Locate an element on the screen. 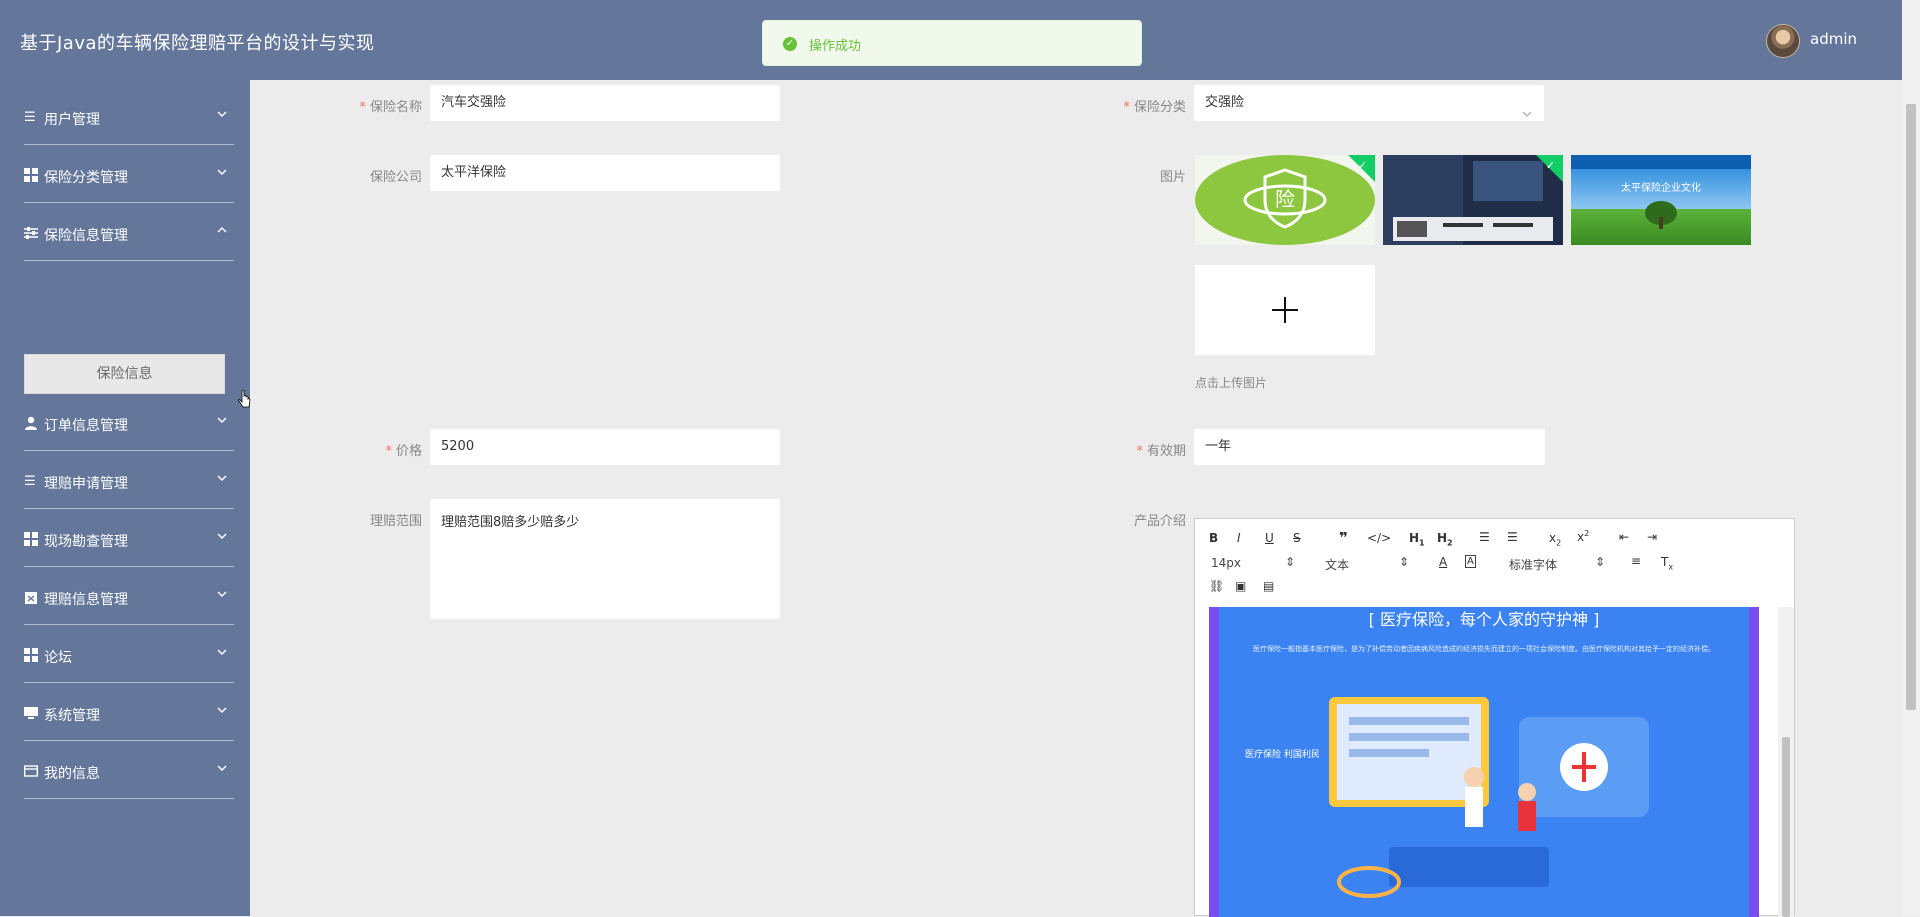  sidebar-item-my-info: 我的信息 is located at coordinates (125, 772).